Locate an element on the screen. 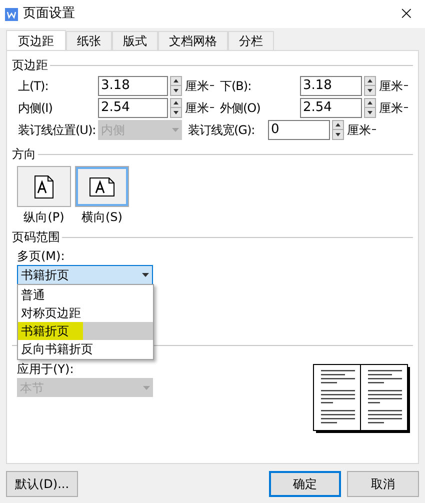 The width and height of the screenshot is (425, 503). field-label: 上(T): is located at coordinates (34, 86).